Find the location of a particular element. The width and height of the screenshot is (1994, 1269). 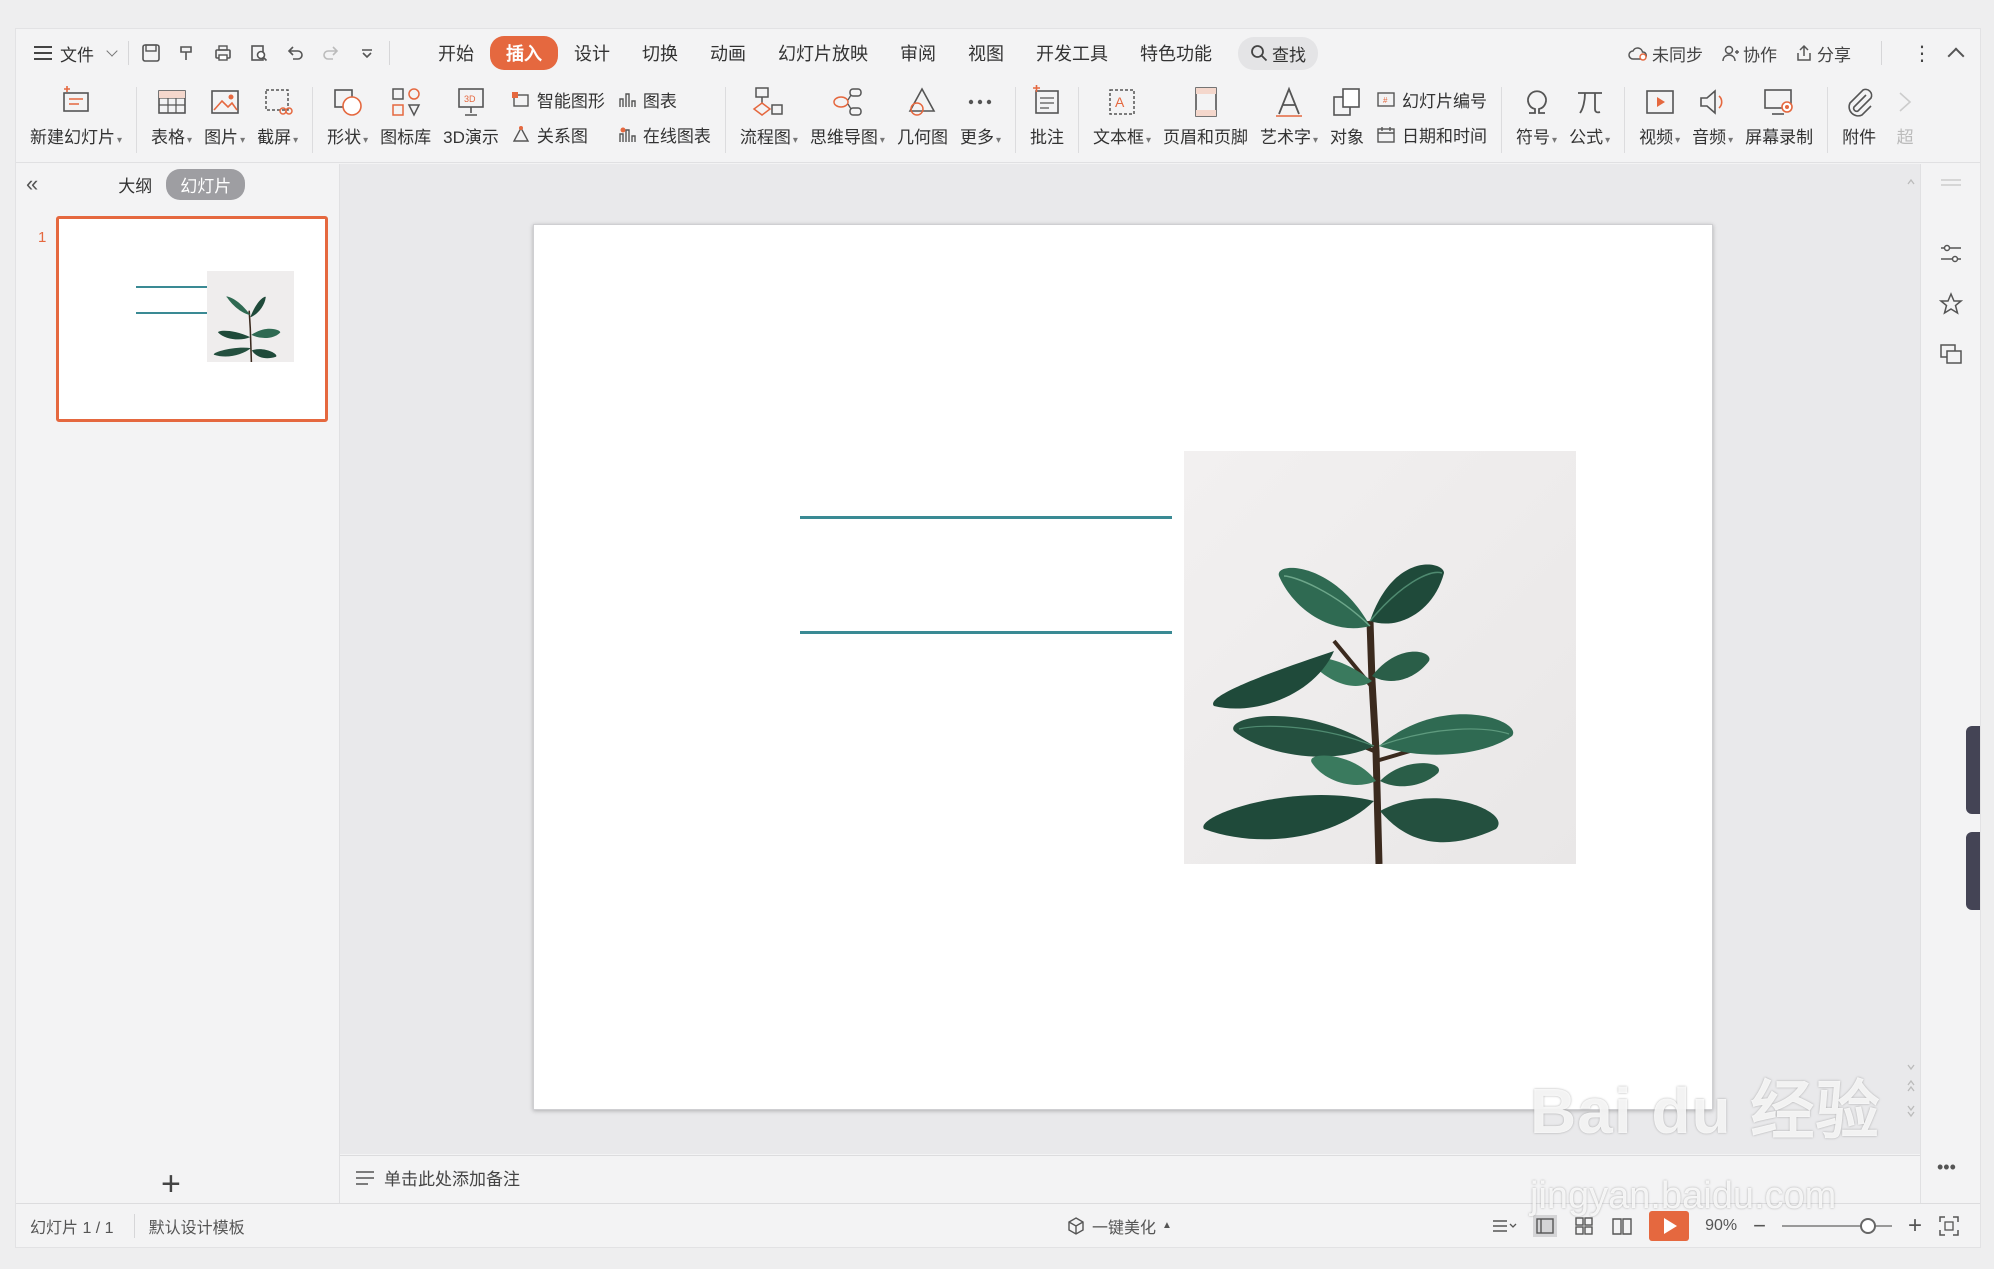

header-footer-button: 页眉和页脚 is located at coordinates (1205, 112).